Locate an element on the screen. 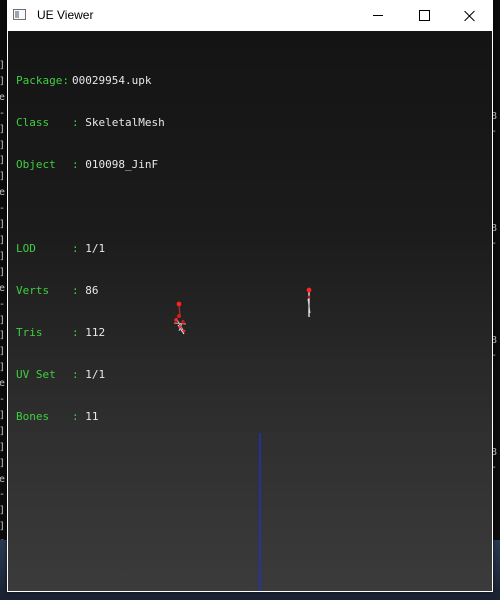  close-button is located at coordinates (470, 15).